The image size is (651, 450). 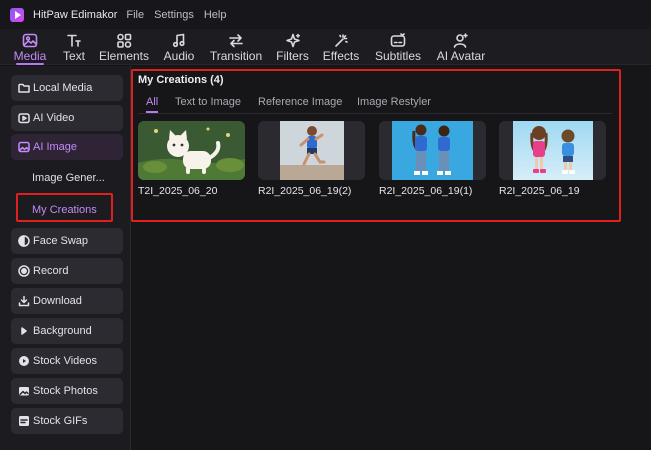 I want to click on menu-help: Help, so click(x=215, y=15).